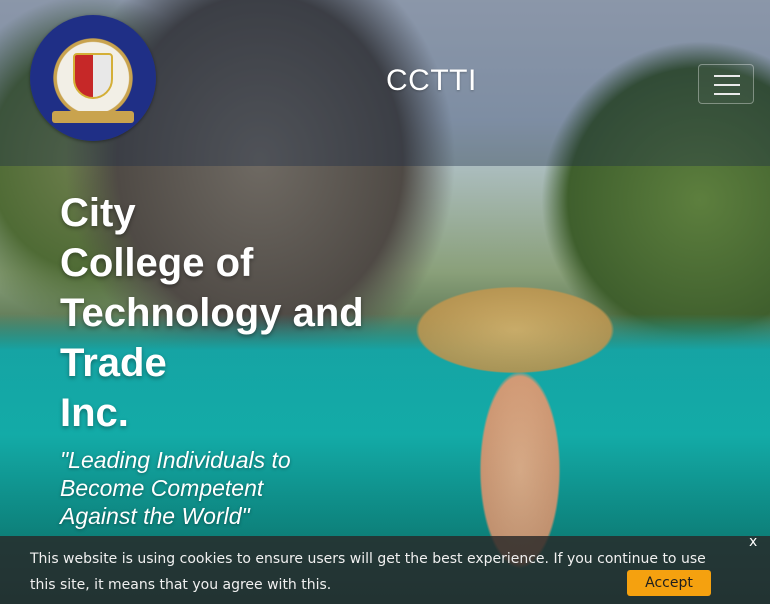 This screenshot has width=770, height=604. I want to click on logo-shield-icon, so click(93, 76).